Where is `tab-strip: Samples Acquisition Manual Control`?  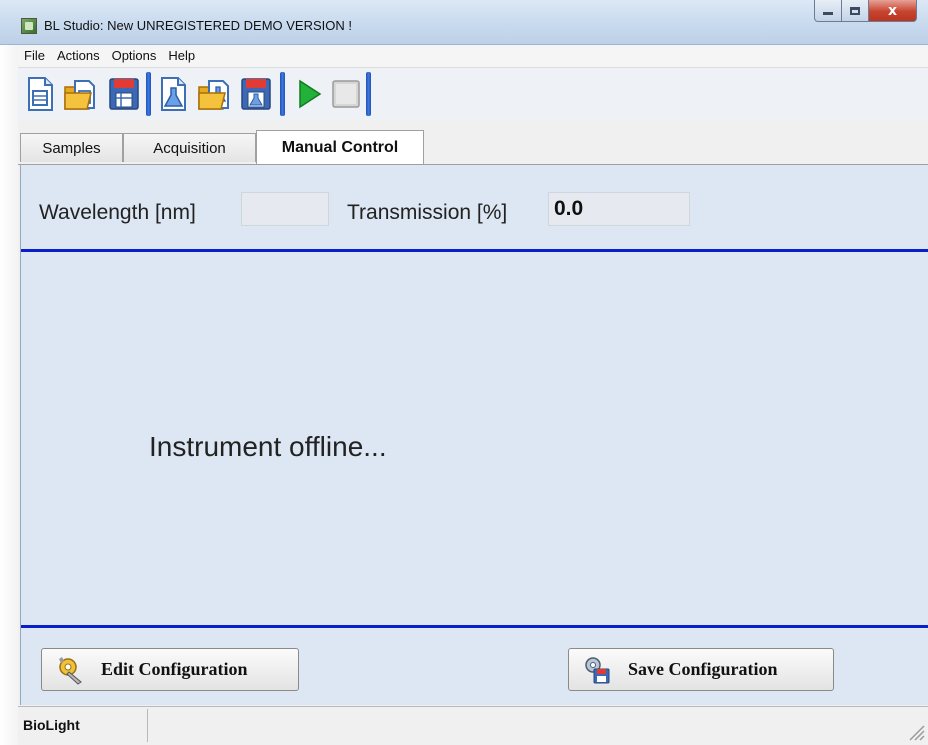 tab-strip: Samples Acquisition Manual Control is located at coordinates (473, 147).